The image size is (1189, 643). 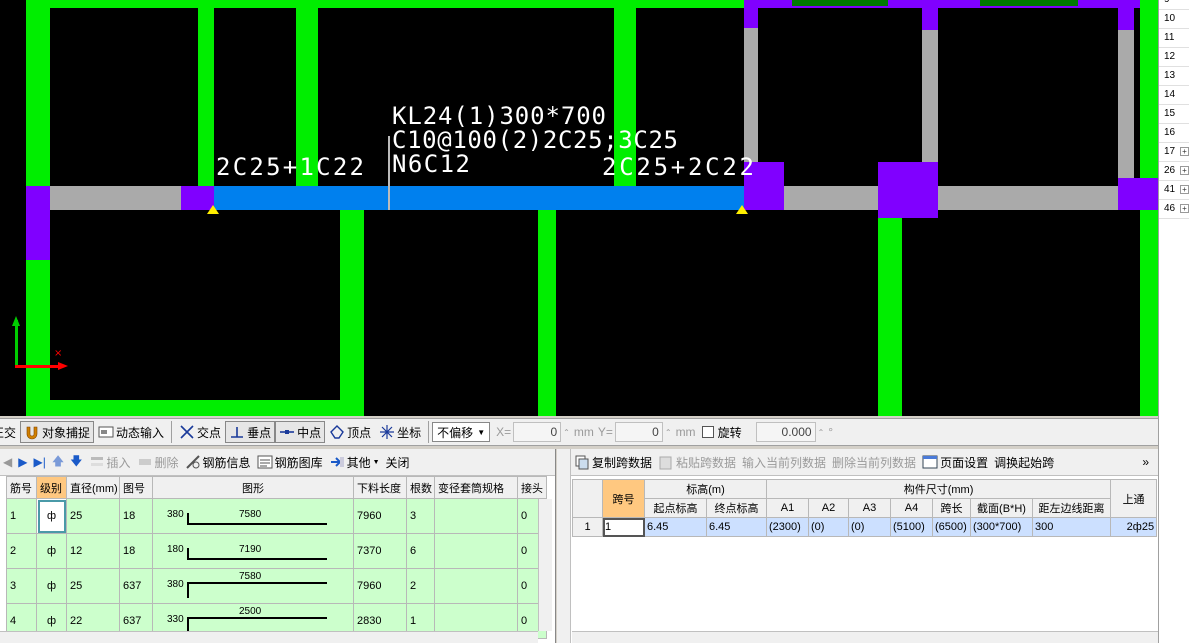 What do you see at coordinates (537, 432) in the screenshot?
I see `x-coordinate-input: 0` at bounding box center [537, 432].